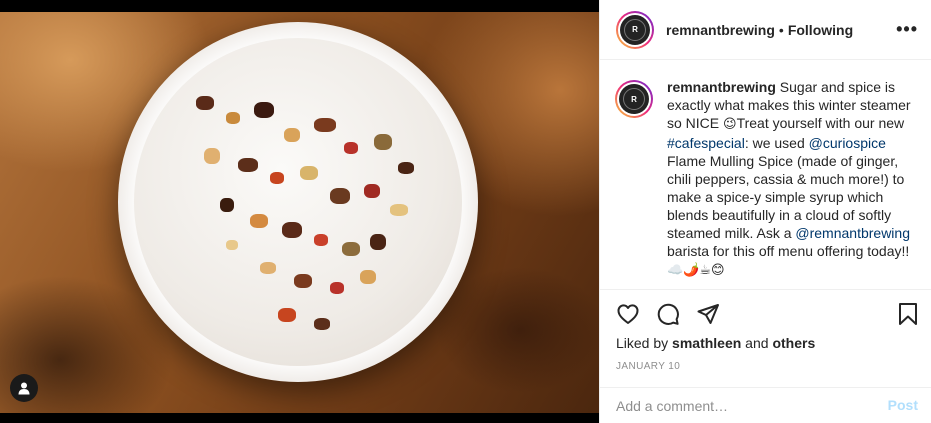 The image size is (931, 423). Describe the element at coordinates (852, 233) in the screenshot. I see `mention-link-remnantbrewing: @remnantbrewing` at that location.